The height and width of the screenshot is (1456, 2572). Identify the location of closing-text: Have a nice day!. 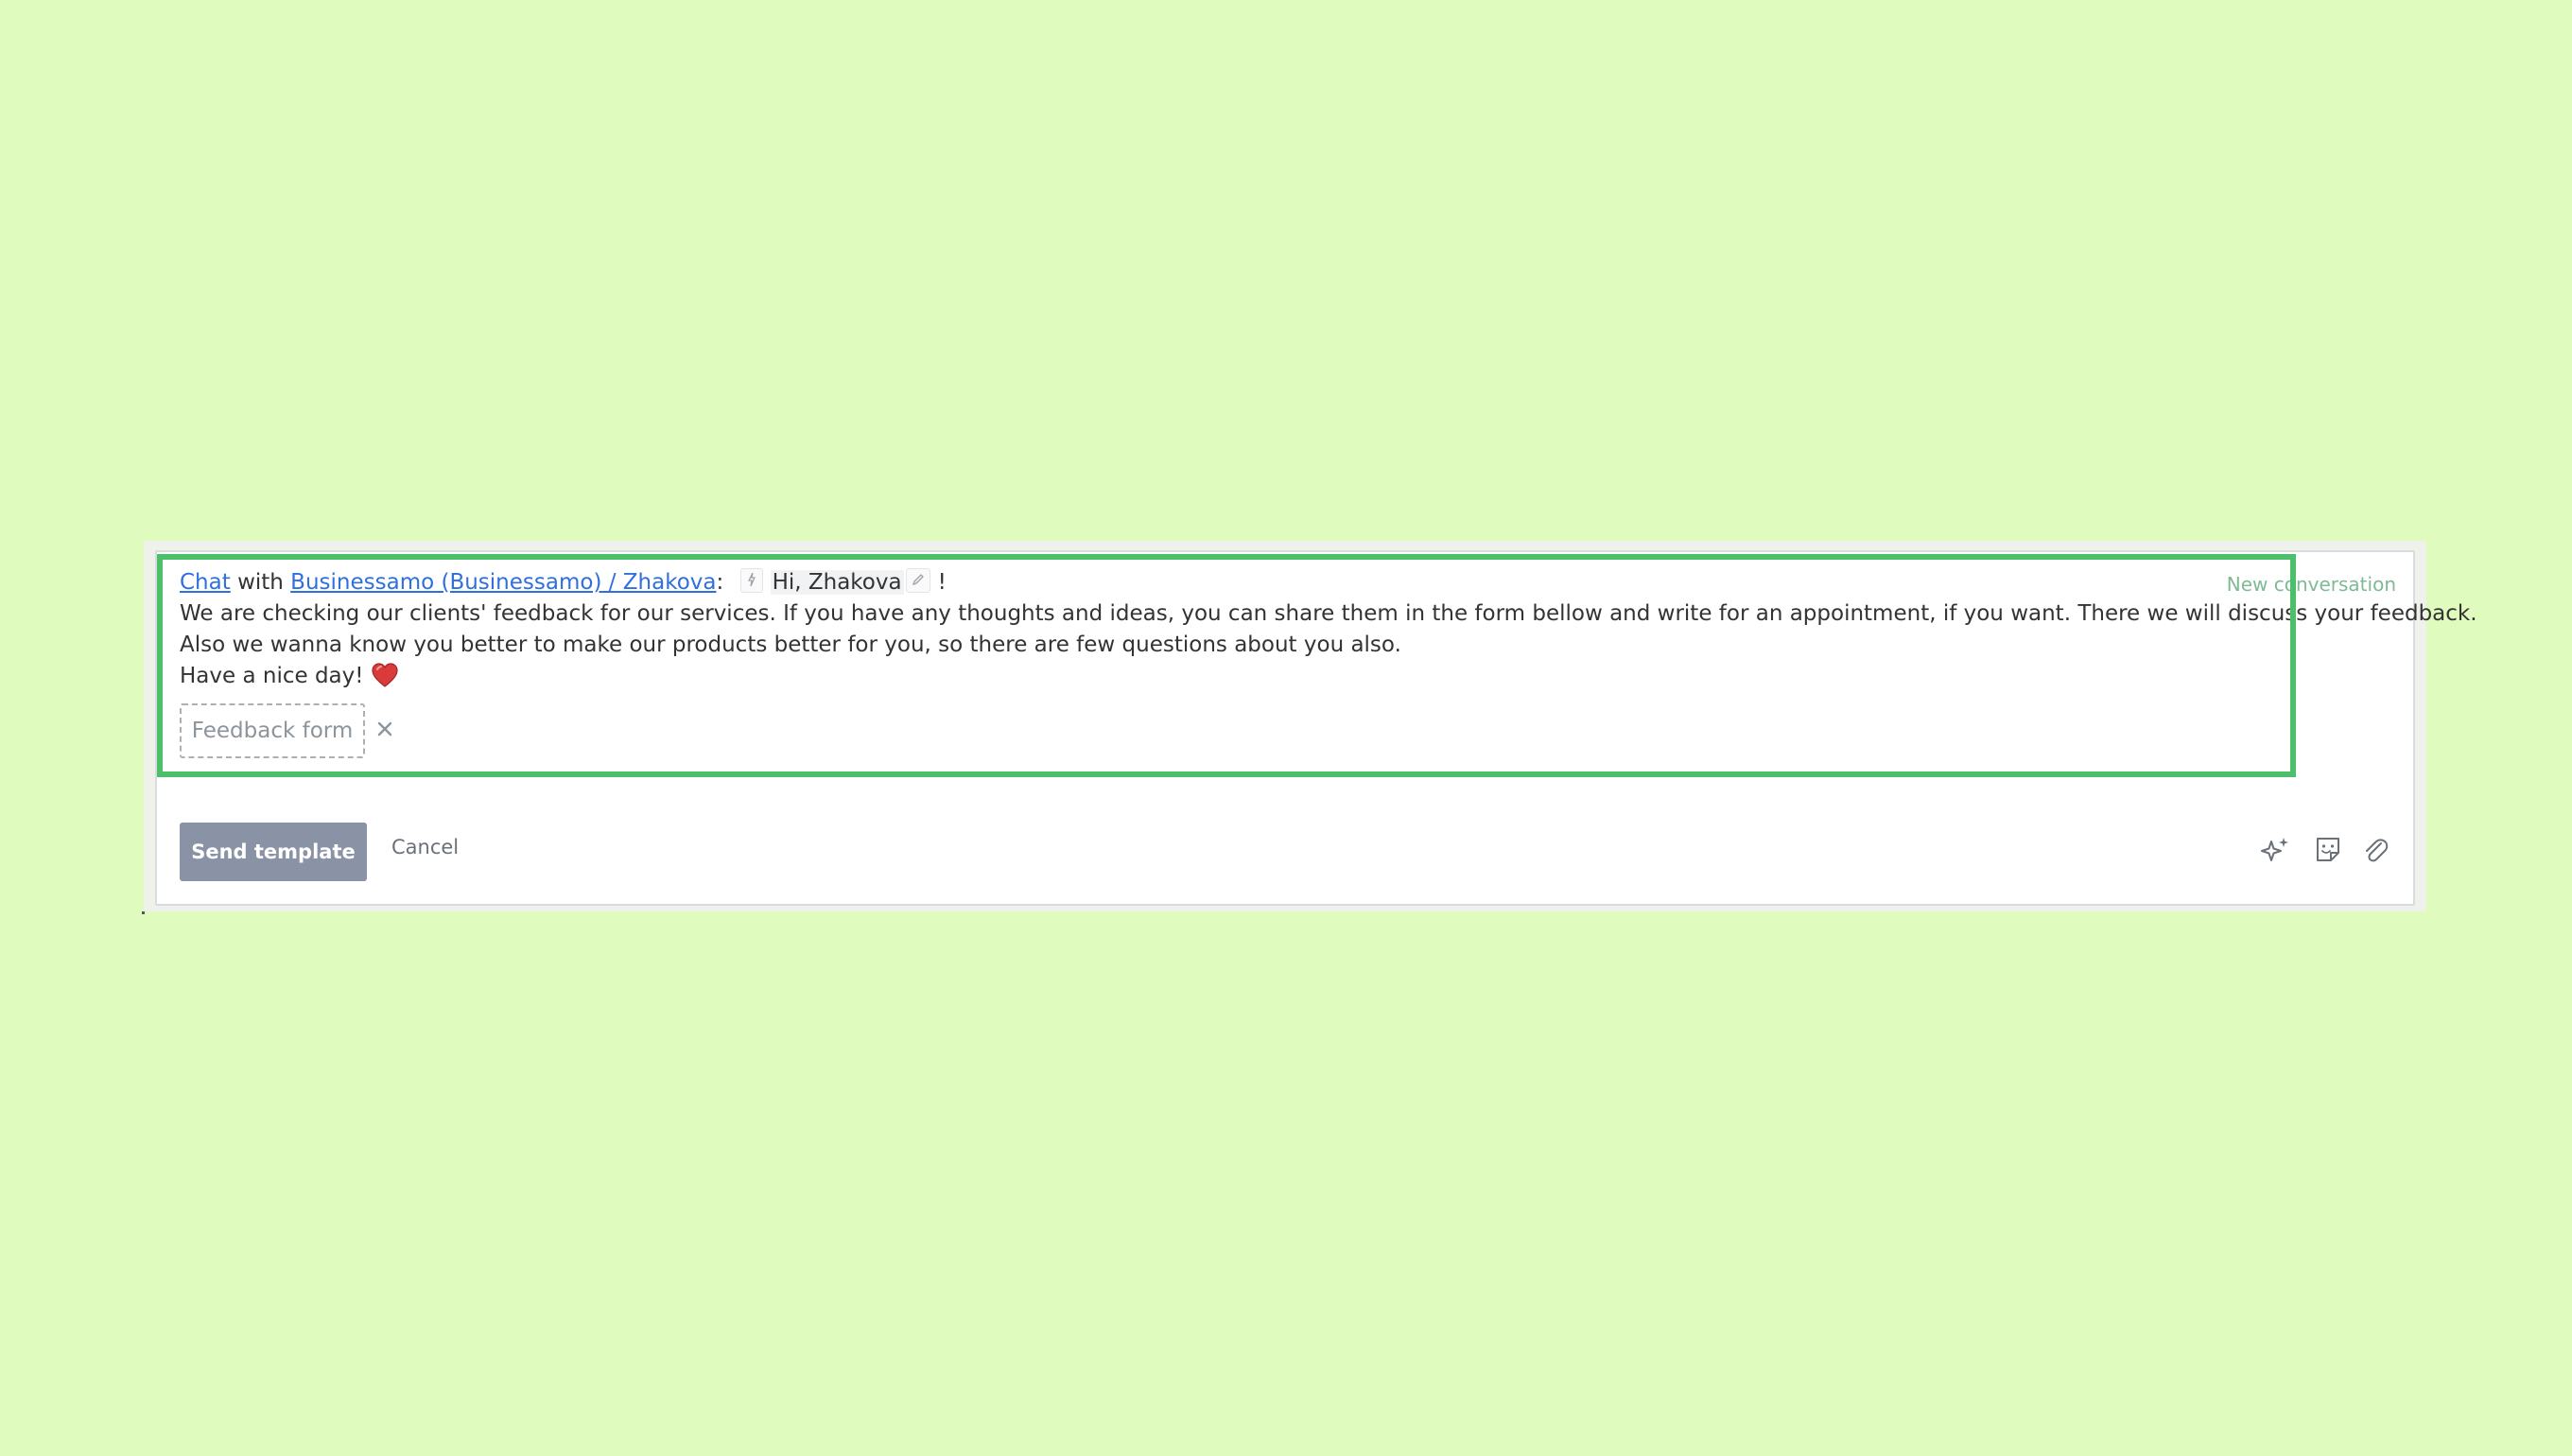
(272, 676).